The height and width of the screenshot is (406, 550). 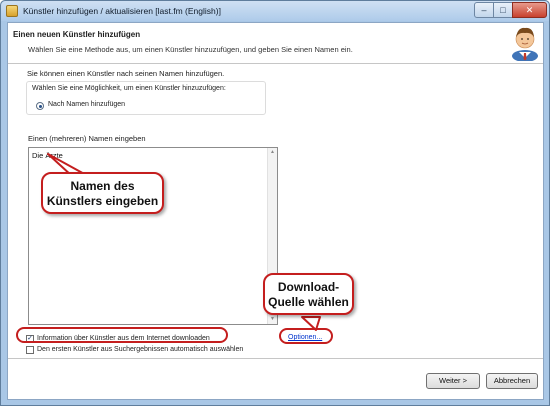 I want to click on names-callout: Namen des Künstlers eingeben, so click(x=102, y=193).